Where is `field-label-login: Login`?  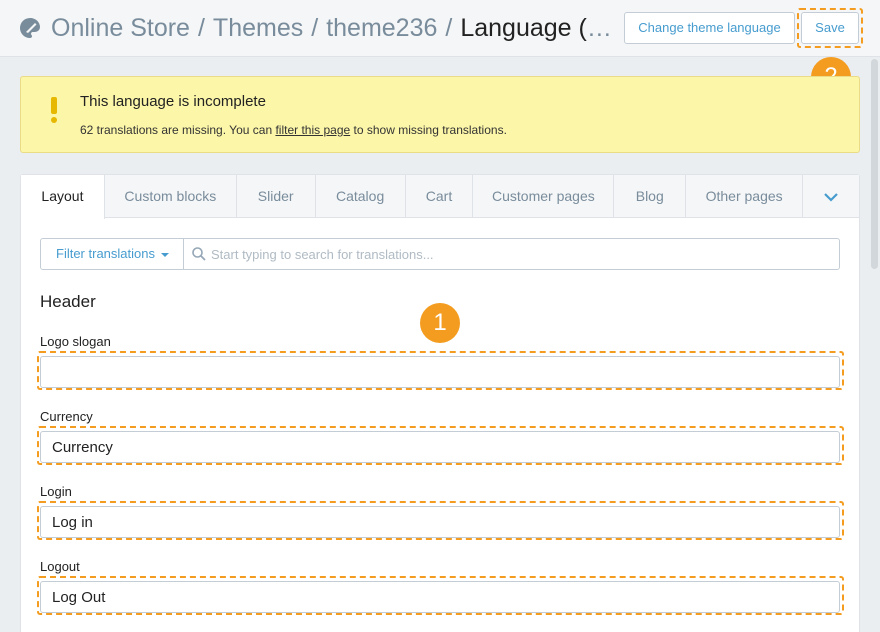 field-label-login: Login is located at coordinates (56, 491).